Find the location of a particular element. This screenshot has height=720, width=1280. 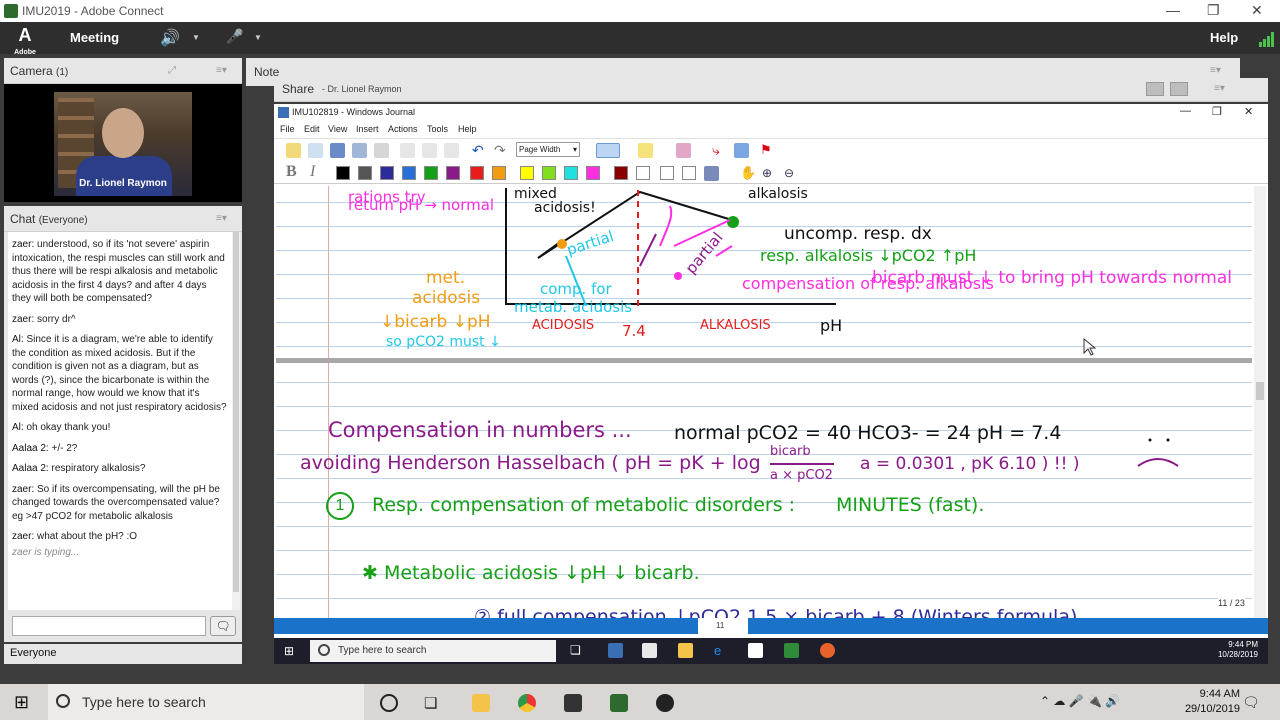

bold-icon: B is located at coordinates (291, 172).